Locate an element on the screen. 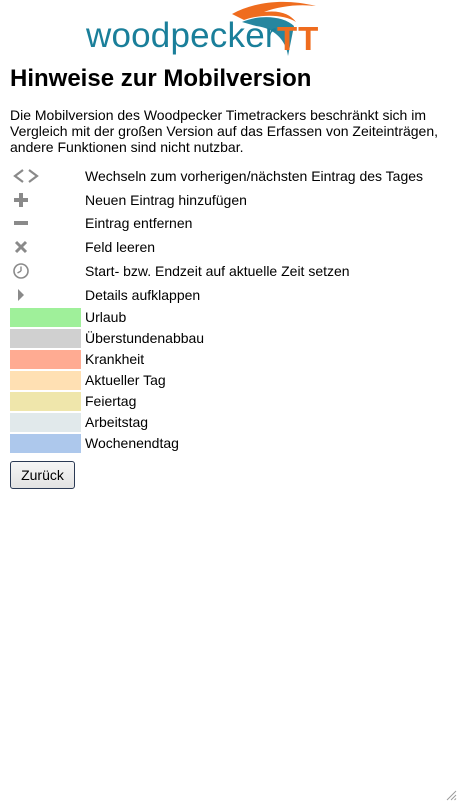 The height and width of the screenshot is (804, 460). color-legend-row-feiertag: Feiertag is located at coordinates (230, 401).